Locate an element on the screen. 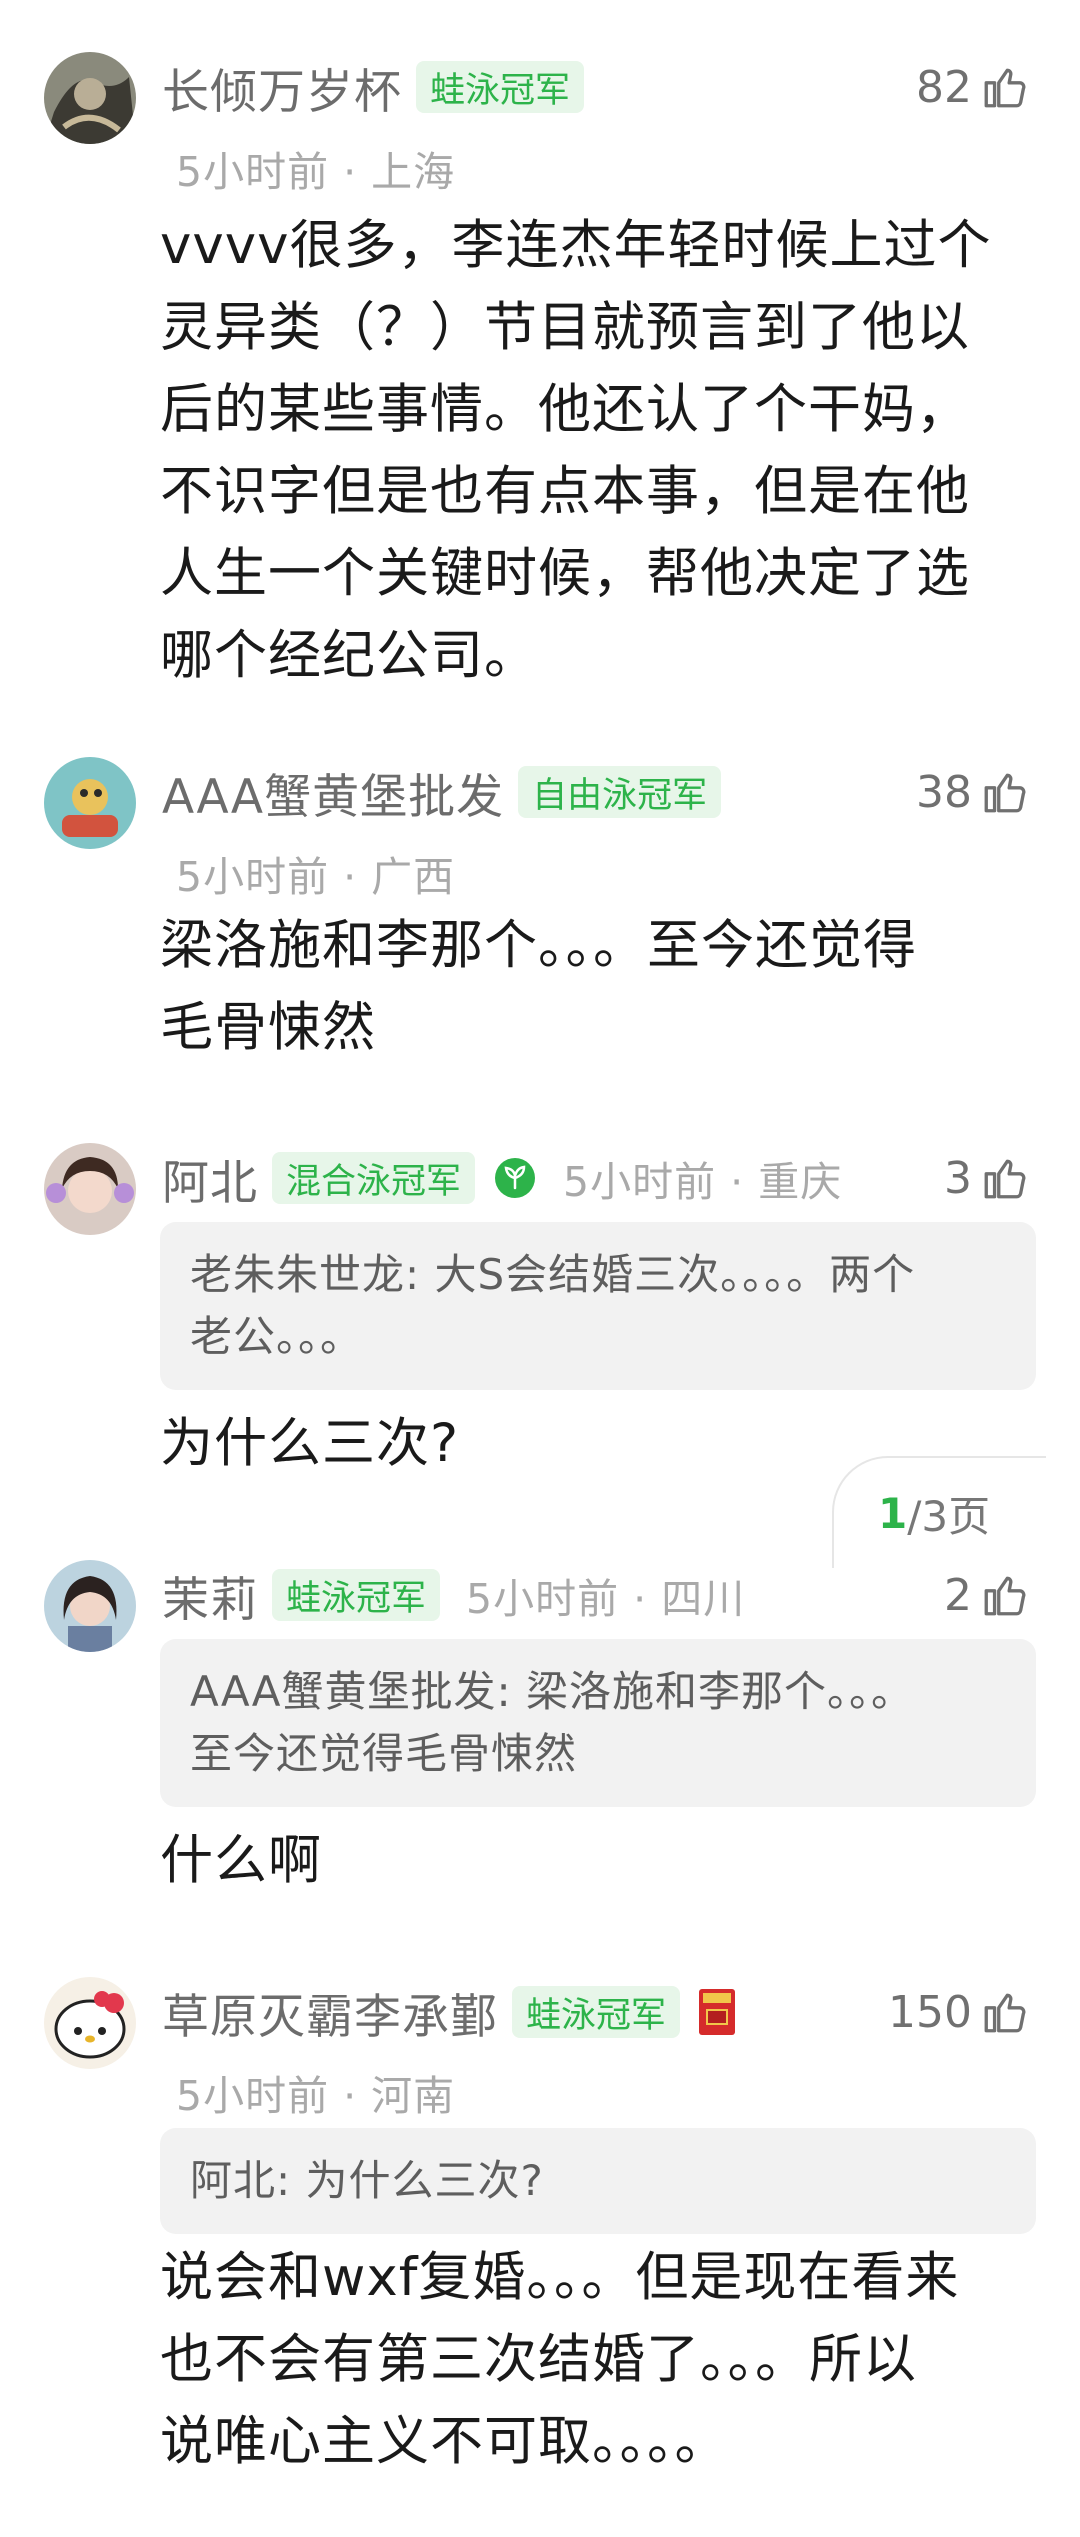 This screenshot has width=1080, height=2537. comment-line: 人生一个关键时候，帮他决定了选 is located at coordinates (565, 573).